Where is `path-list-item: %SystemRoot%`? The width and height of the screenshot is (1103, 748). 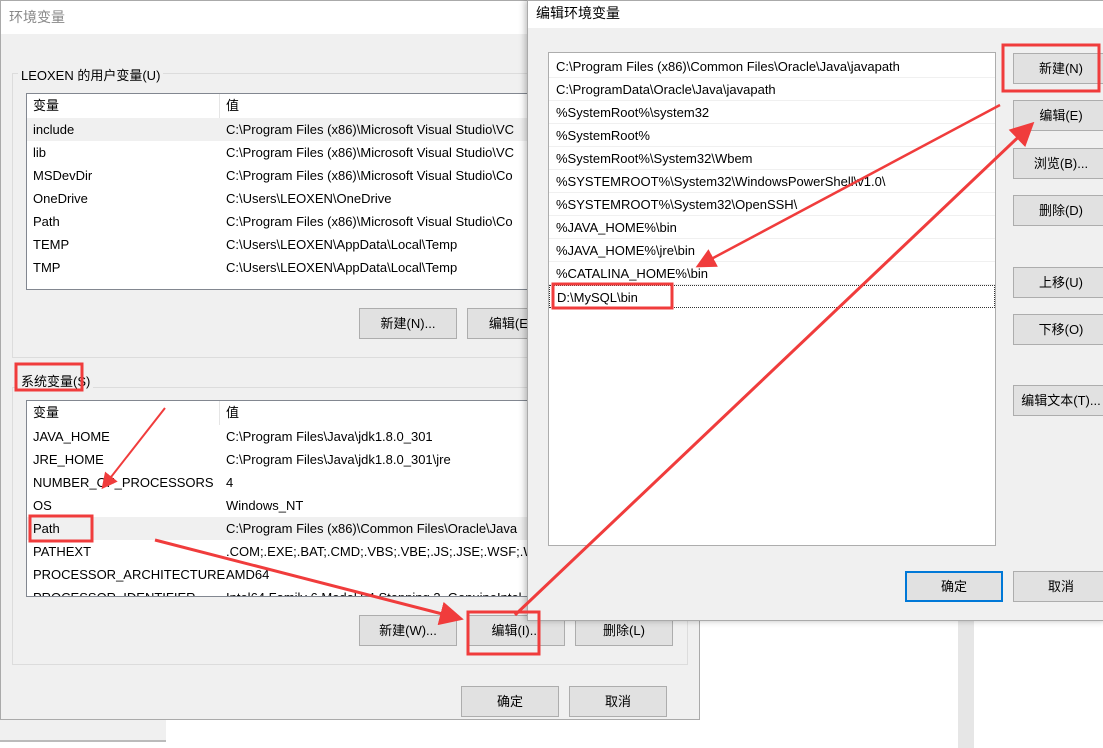 path-list-item: %SystemRoot% is located at coordinates (772, 135).